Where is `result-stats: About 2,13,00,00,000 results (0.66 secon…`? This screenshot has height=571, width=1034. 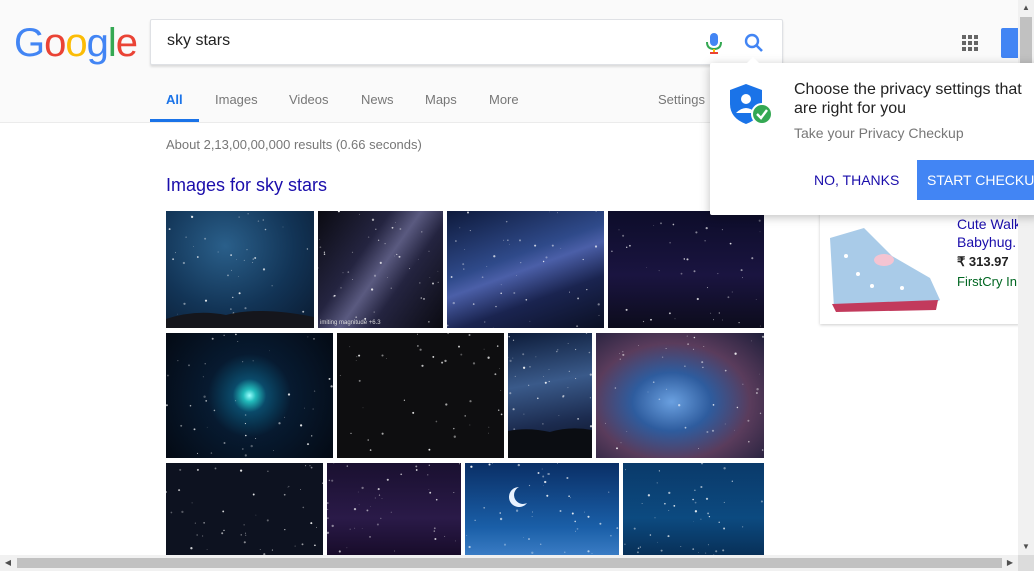
result-stats: About 2,13,00,00,000 results (0.66 secon… is located at coordinates (294, 144).